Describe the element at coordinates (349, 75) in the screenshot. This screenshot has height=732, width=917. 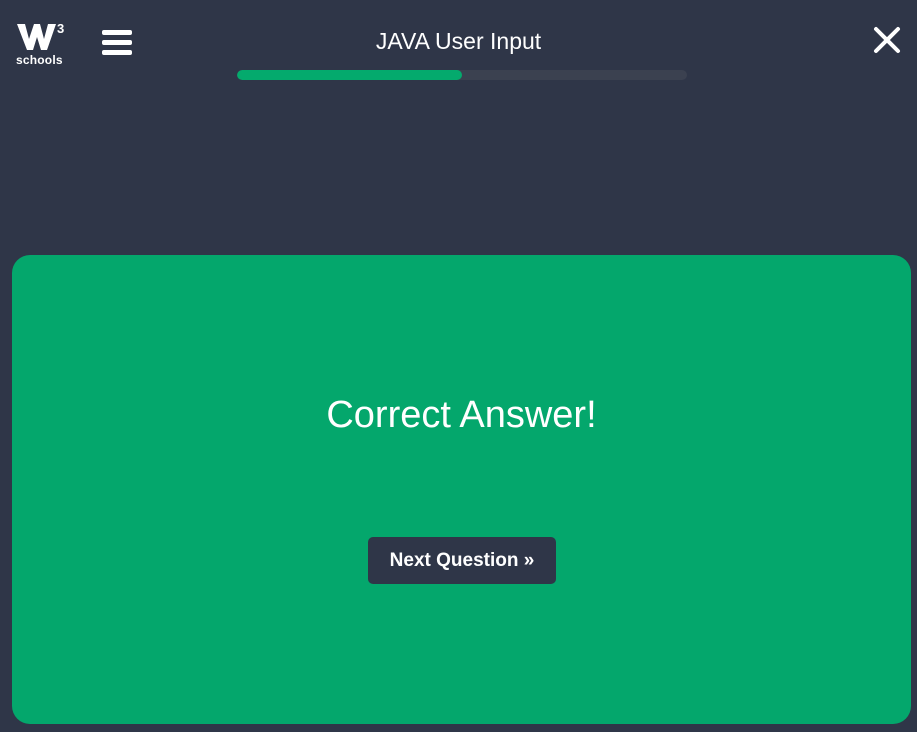
I see `progress-fill` at that location.